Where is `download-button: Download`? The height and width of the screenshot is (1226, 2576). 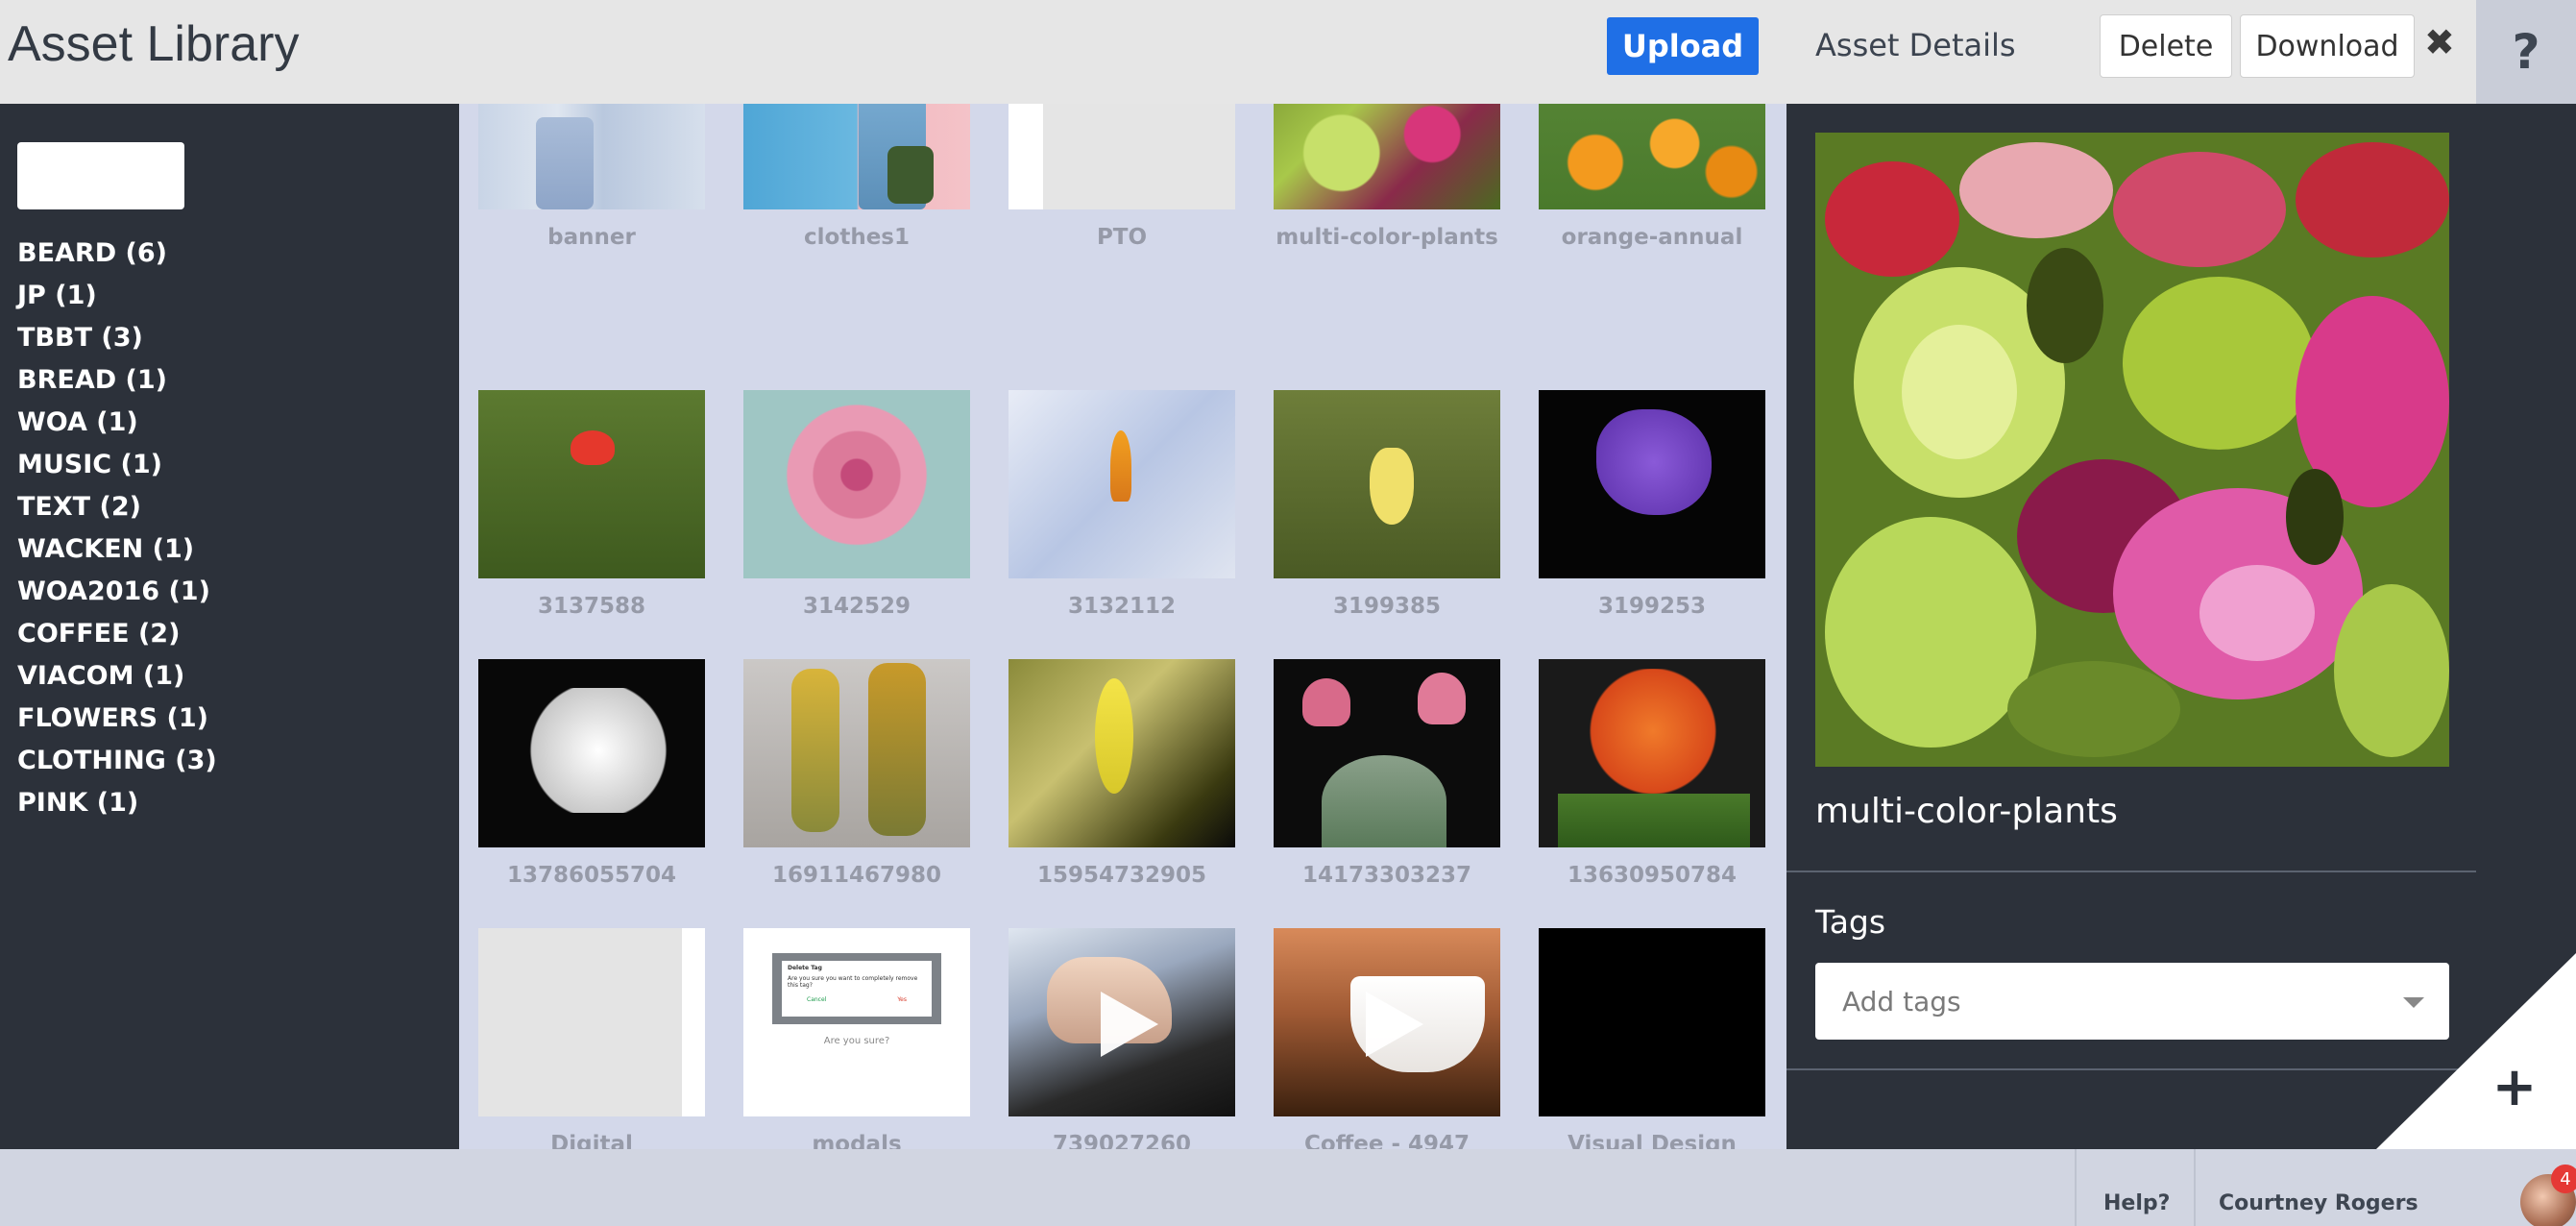
download-button: Download is located at coordinates (2327, 46).